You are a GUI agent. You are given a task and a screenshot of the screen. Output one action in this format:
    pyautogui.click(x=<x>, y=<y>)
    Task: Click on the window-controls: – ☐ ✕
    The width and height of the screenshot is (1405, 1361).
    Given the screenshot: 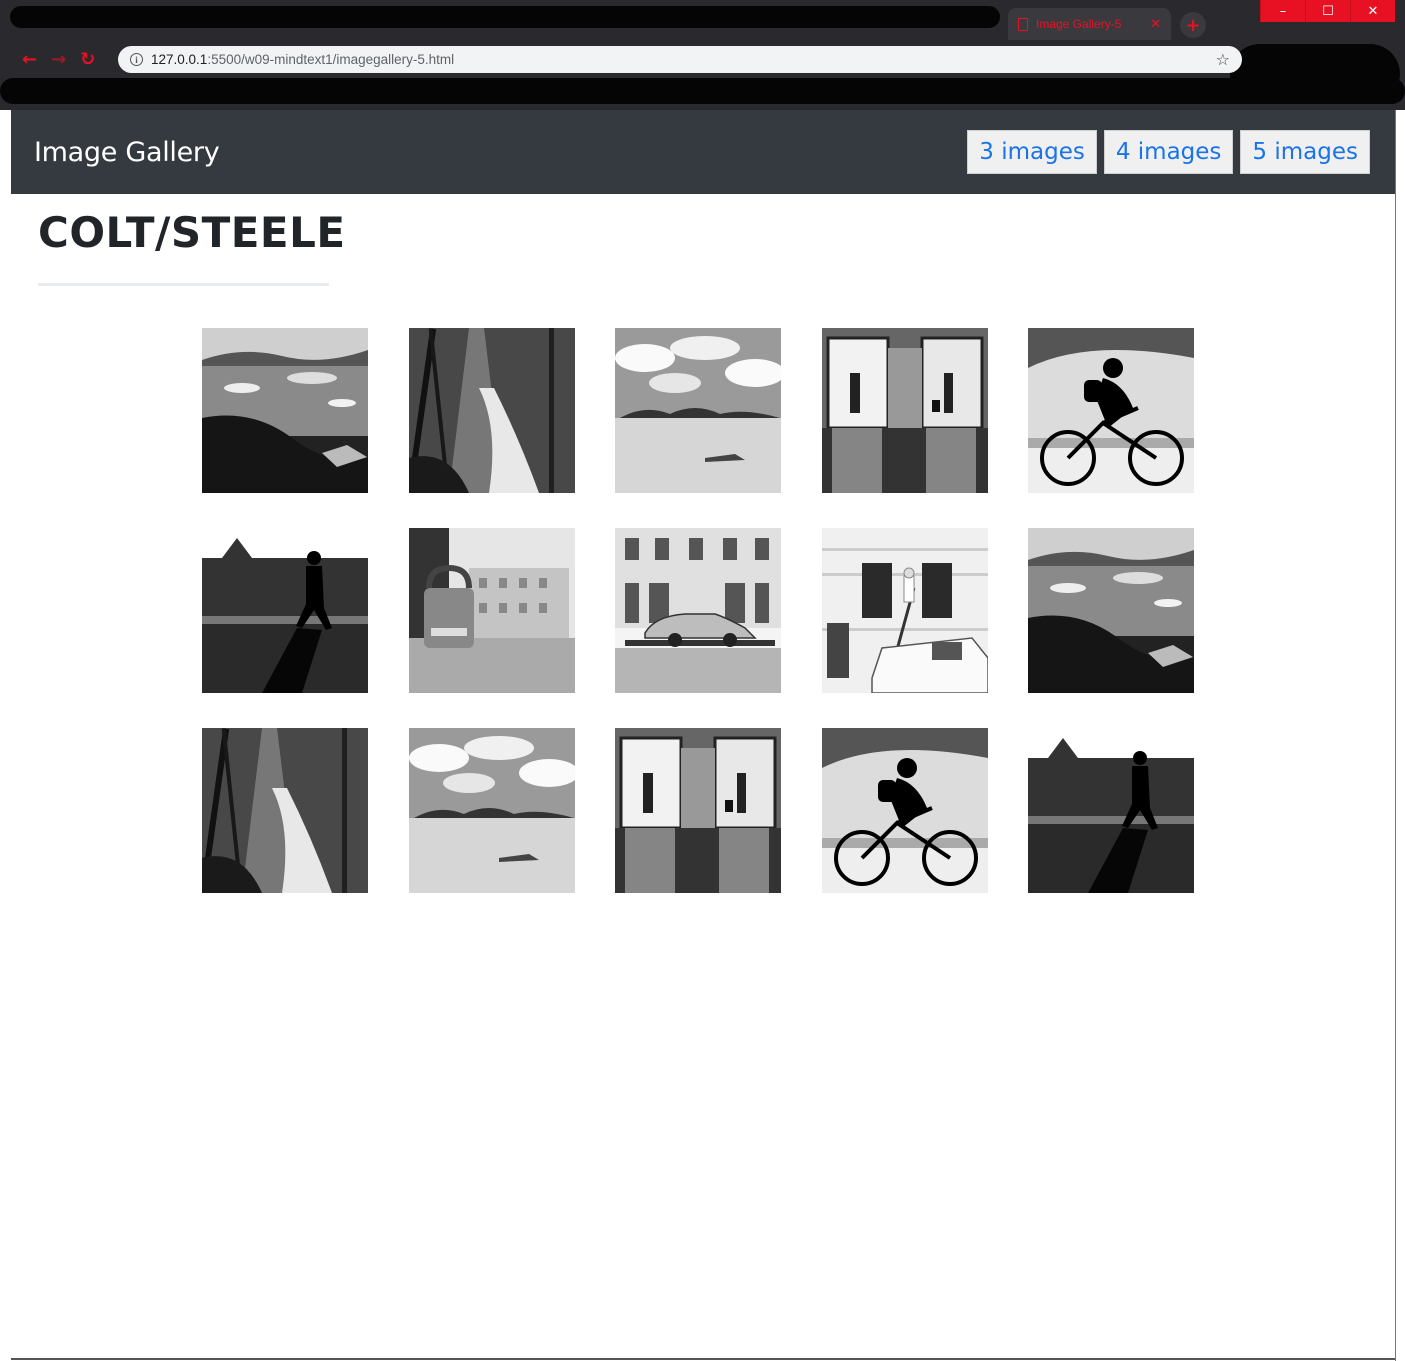 What is the action you would take?
    pyautogui.click(x=1327, y=11)
    